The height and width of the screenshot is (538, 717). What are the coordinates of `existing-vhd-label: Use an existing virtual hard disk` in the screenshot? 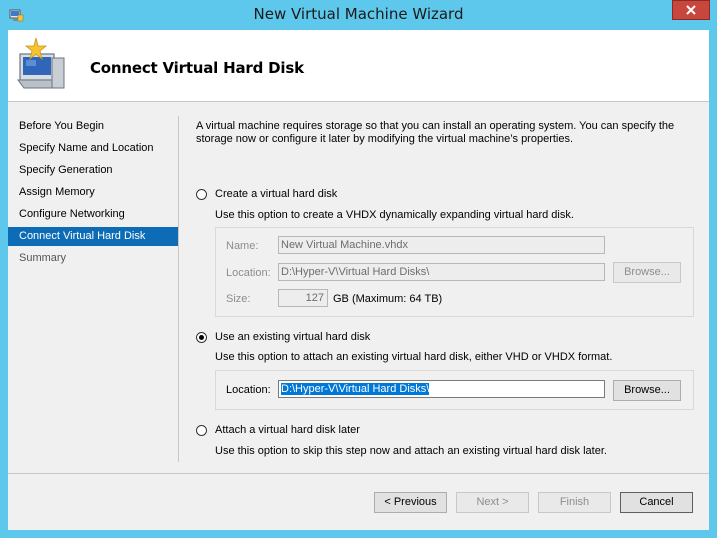 It's located at (293, 337).